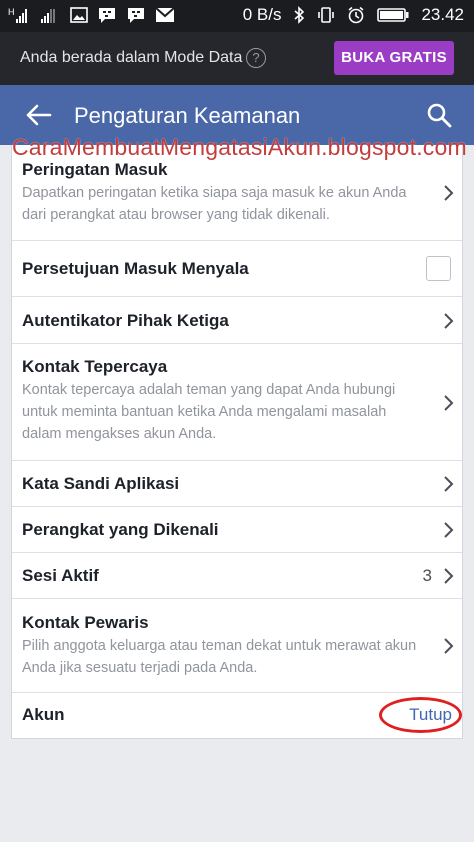  Describe the element at coordinates (394, 58) in the screenshot. I see `buka-gratis-button: BUKA GRATIS` at that location.